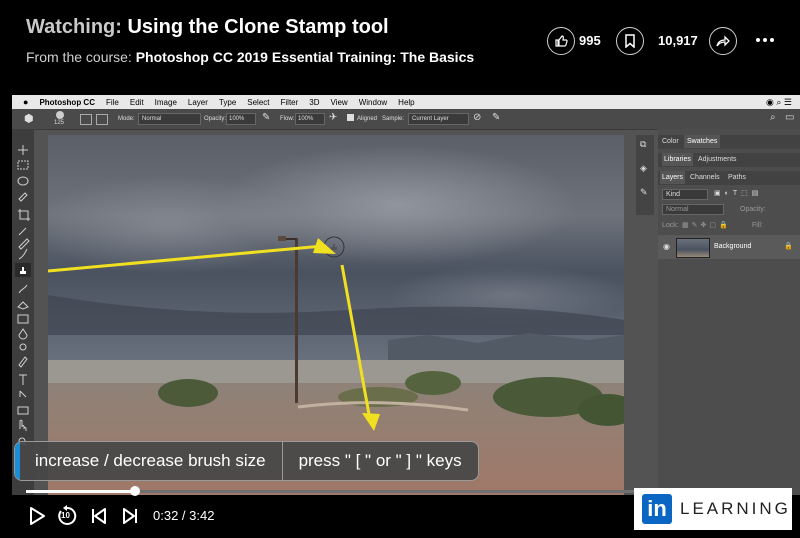  Describe the element at coordinates (678, 40) in the screenshot. I see `save-count: 10,917` at that location.